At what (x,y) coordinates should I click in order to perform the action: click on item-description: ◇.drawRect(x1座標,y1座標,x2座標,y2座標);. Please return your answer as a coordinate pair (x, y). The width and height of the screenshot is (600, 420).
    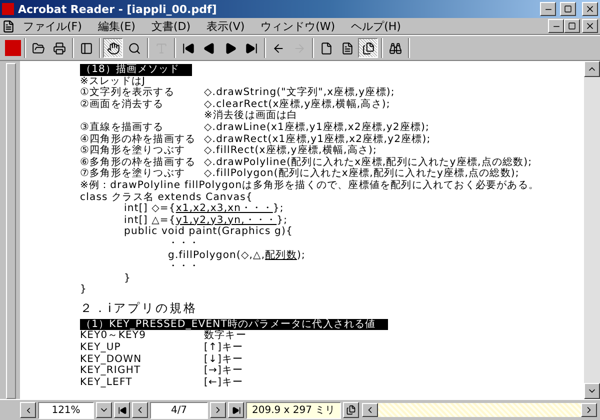
    Looking at the image, I should click on (317, 139).